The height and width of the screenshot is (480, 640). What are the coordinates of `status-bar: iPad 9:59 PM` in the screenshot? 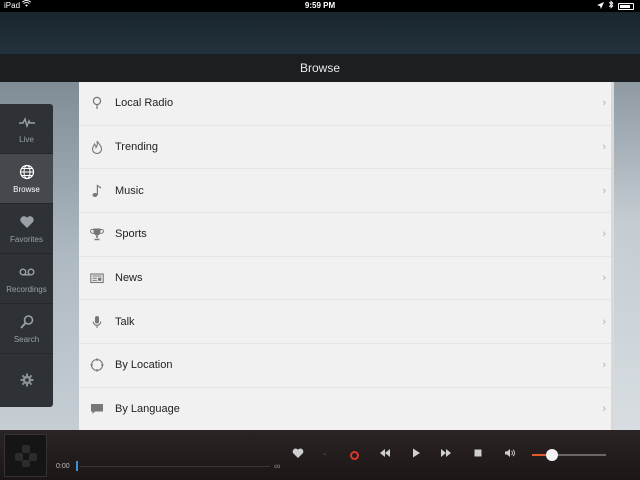 It's located at (320, 6).